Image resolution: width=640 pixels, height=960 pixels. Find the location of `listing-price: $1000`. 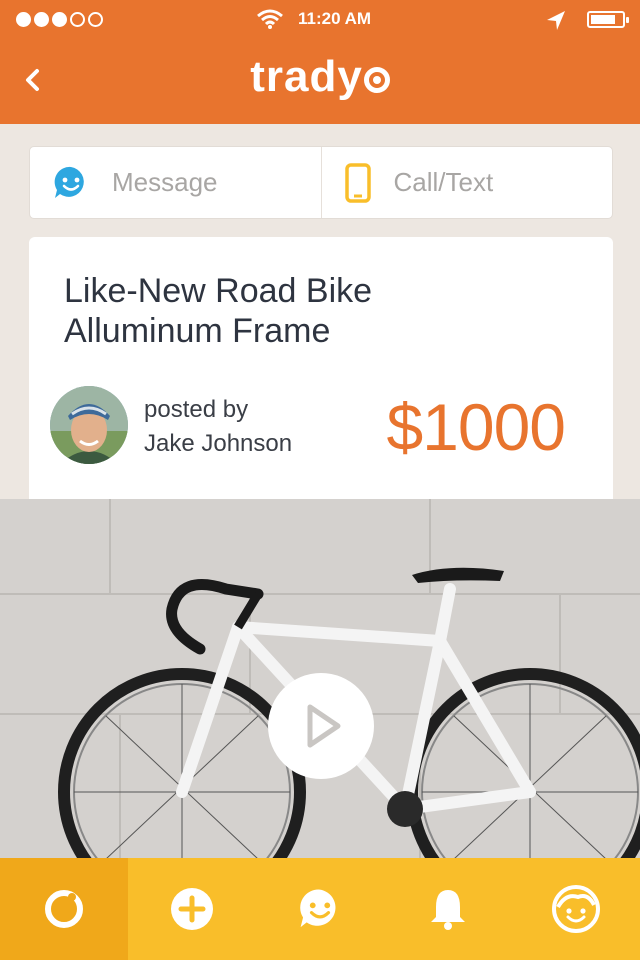

listing-price: $1000 is located at coordinates (476, 427).